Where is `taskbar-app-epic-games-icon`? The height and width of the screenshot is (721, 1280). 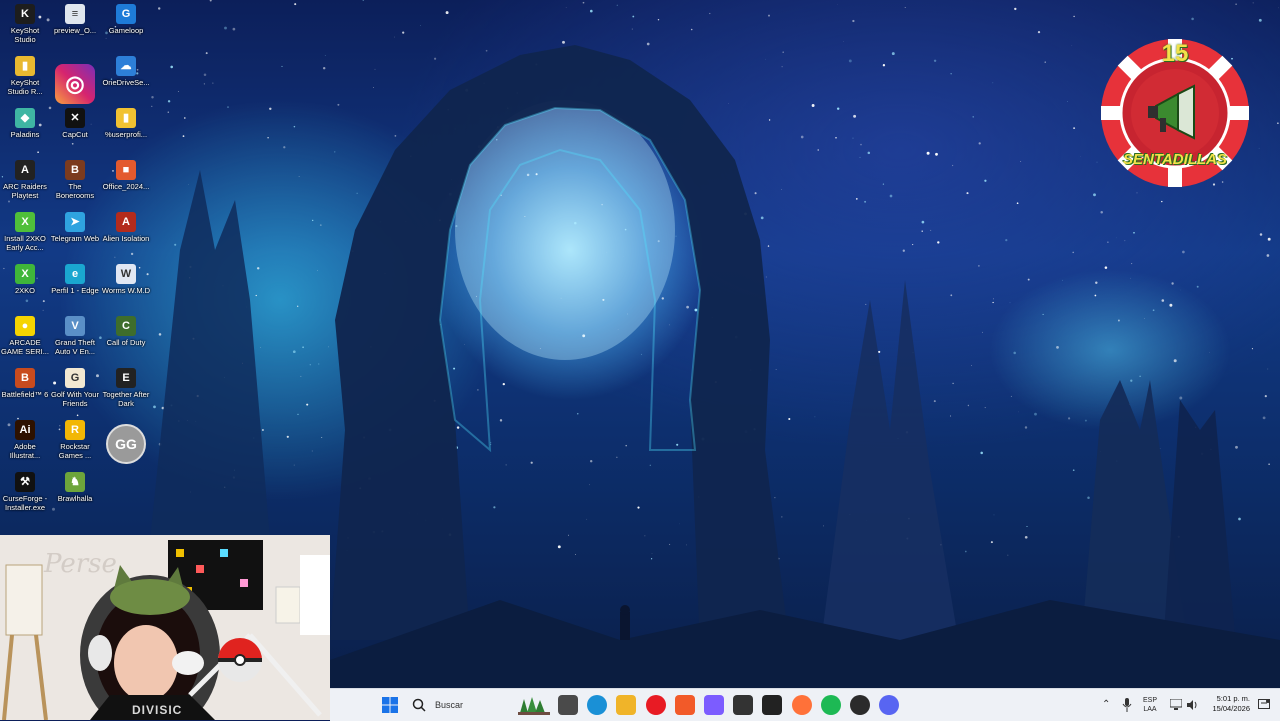 taskbar-app-epic-games-icon is located at coordinates (772, 705).